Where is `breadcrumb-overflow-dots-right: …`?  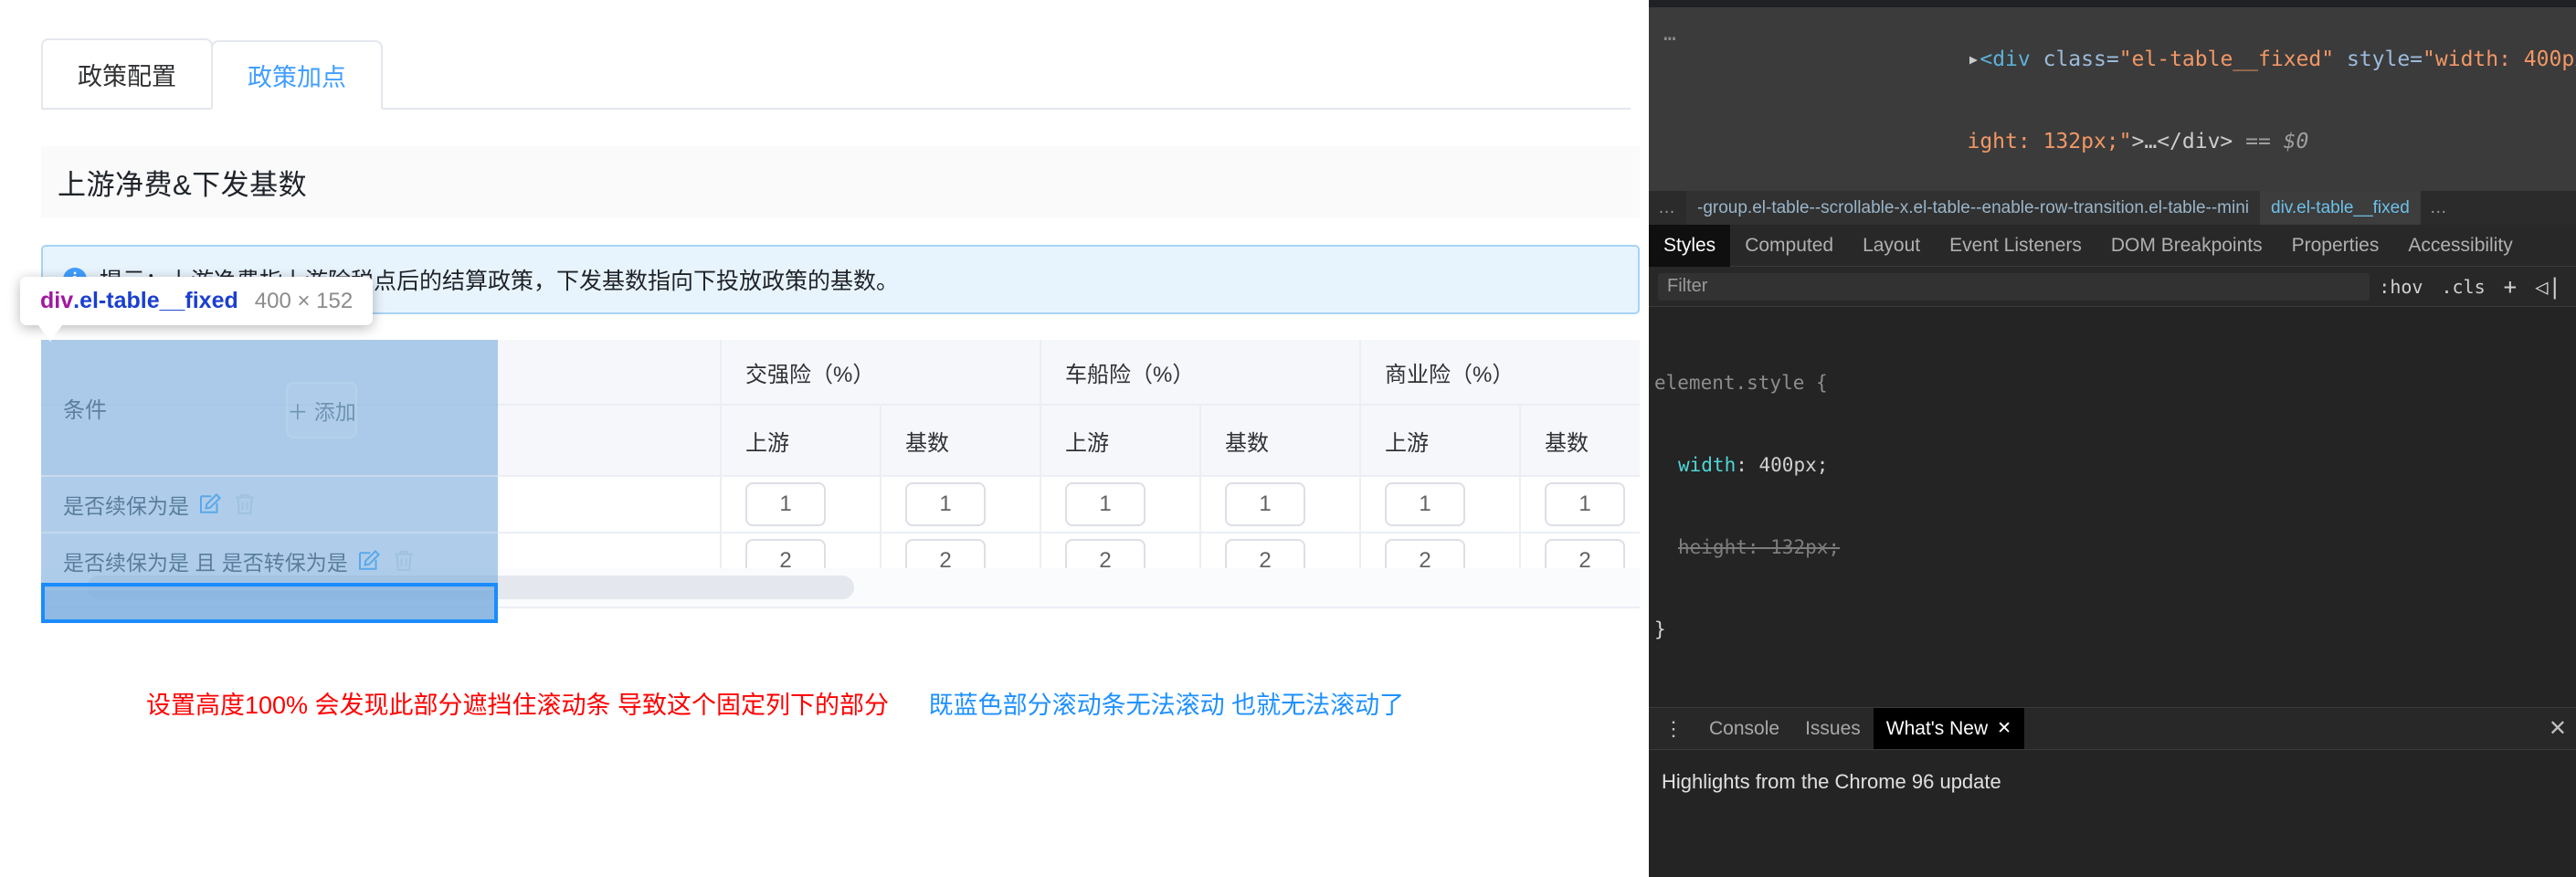
breadcrumb-overflow-dots-right: … is located at coordinates (2439, 208).